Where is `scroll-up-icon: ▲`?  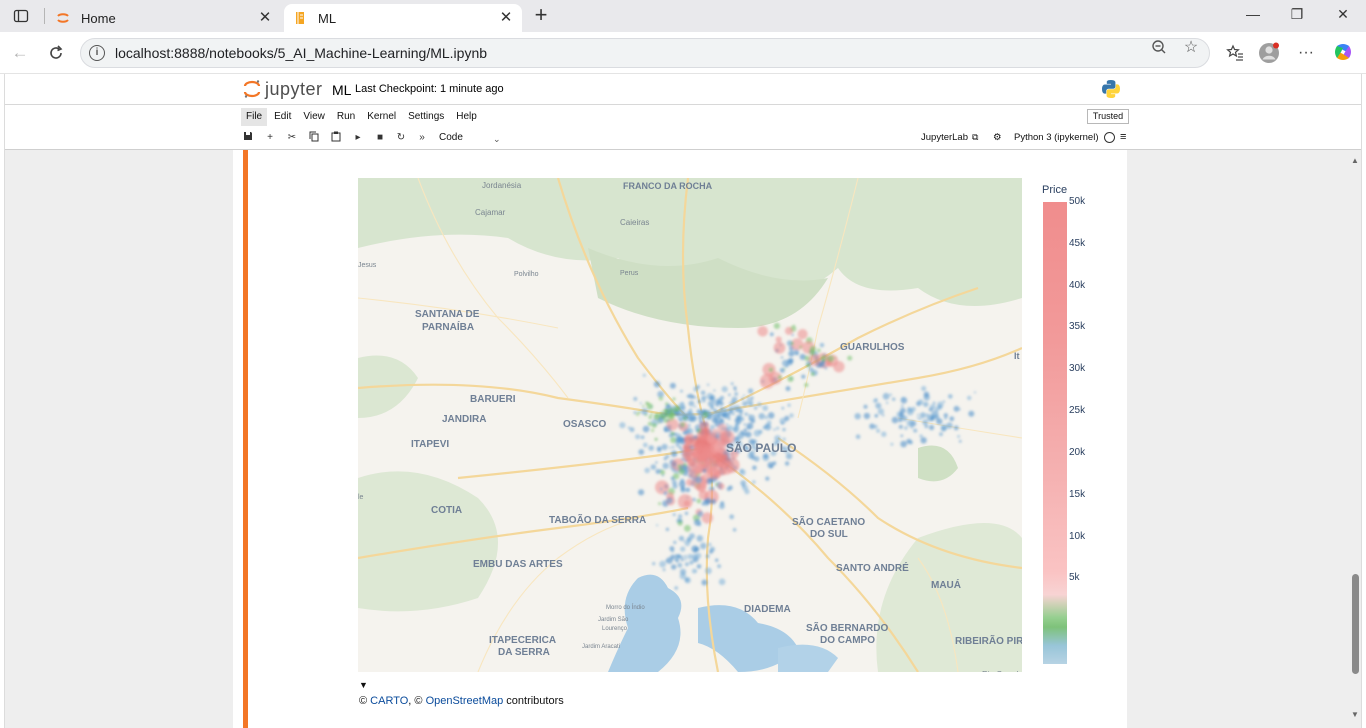
scroll-up-icon: ▲ is located at coordinates (1355, 160).